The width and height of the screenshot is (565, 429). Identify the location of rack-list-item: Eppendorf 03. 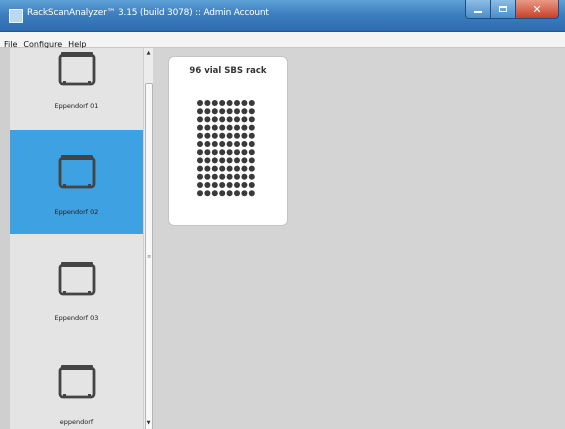
(76, 284).